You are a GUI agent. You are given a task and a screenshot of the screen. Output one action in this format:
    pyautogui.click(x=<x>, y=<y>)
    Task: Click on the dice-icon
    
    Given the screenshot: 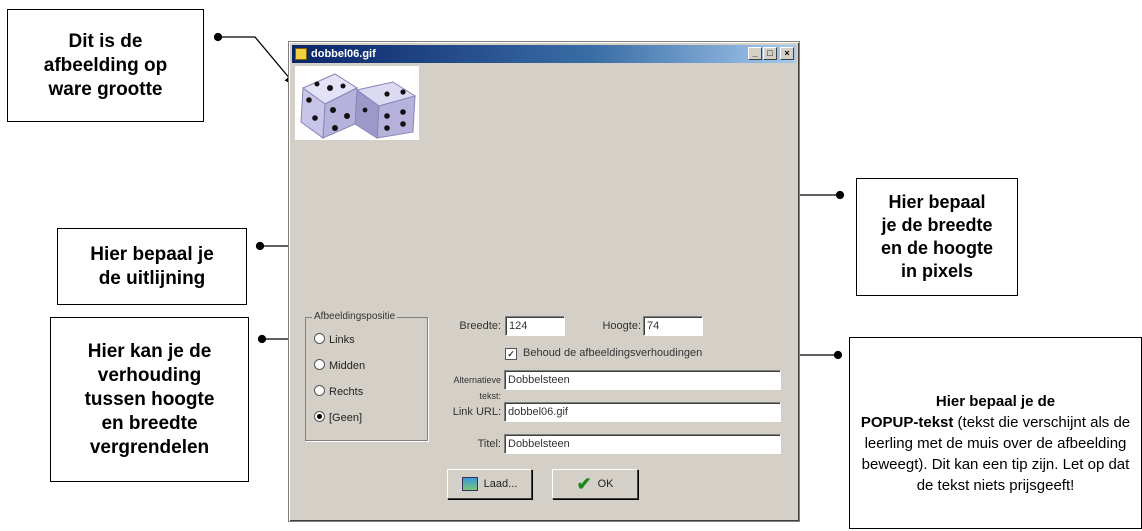 What is the action you would take?
    pyautogui.click(x=358, y=106)
    